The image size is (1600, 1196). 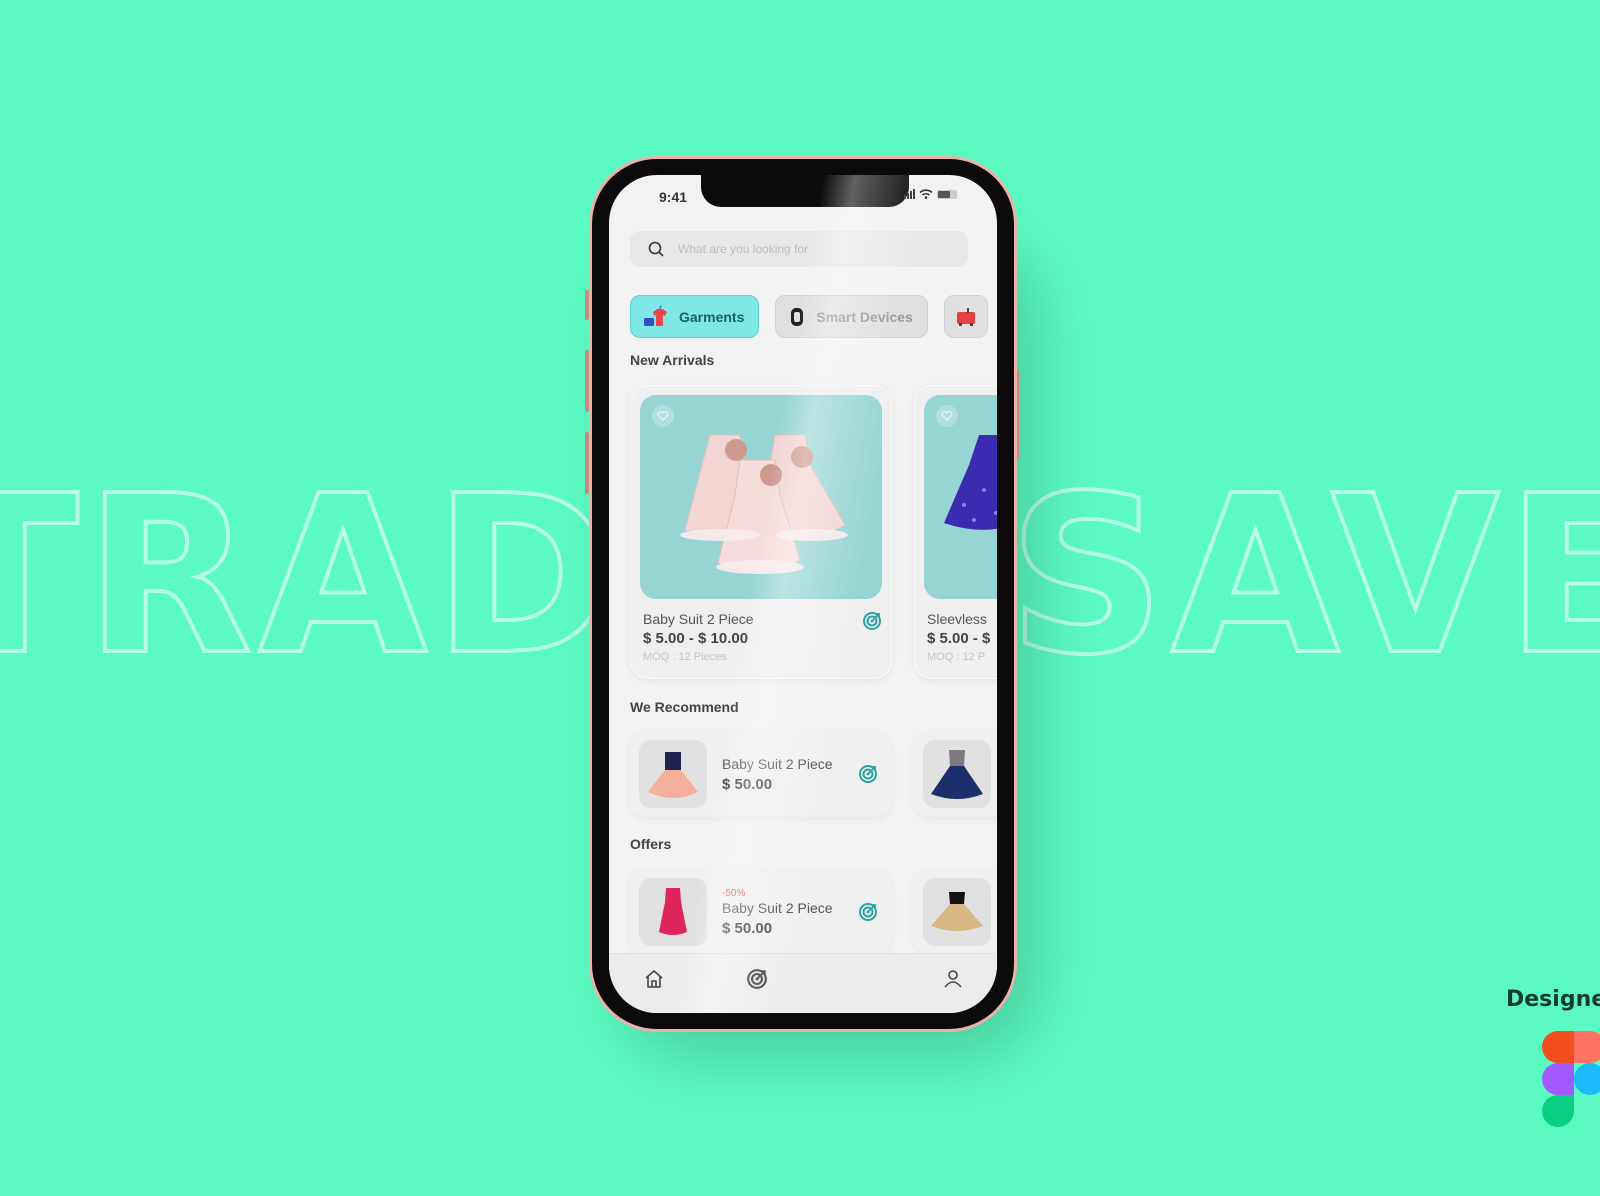 What do you see at coordinates (947, 194) in the screenshot?
I see `battery-icon` at bounding box center [947, 194].